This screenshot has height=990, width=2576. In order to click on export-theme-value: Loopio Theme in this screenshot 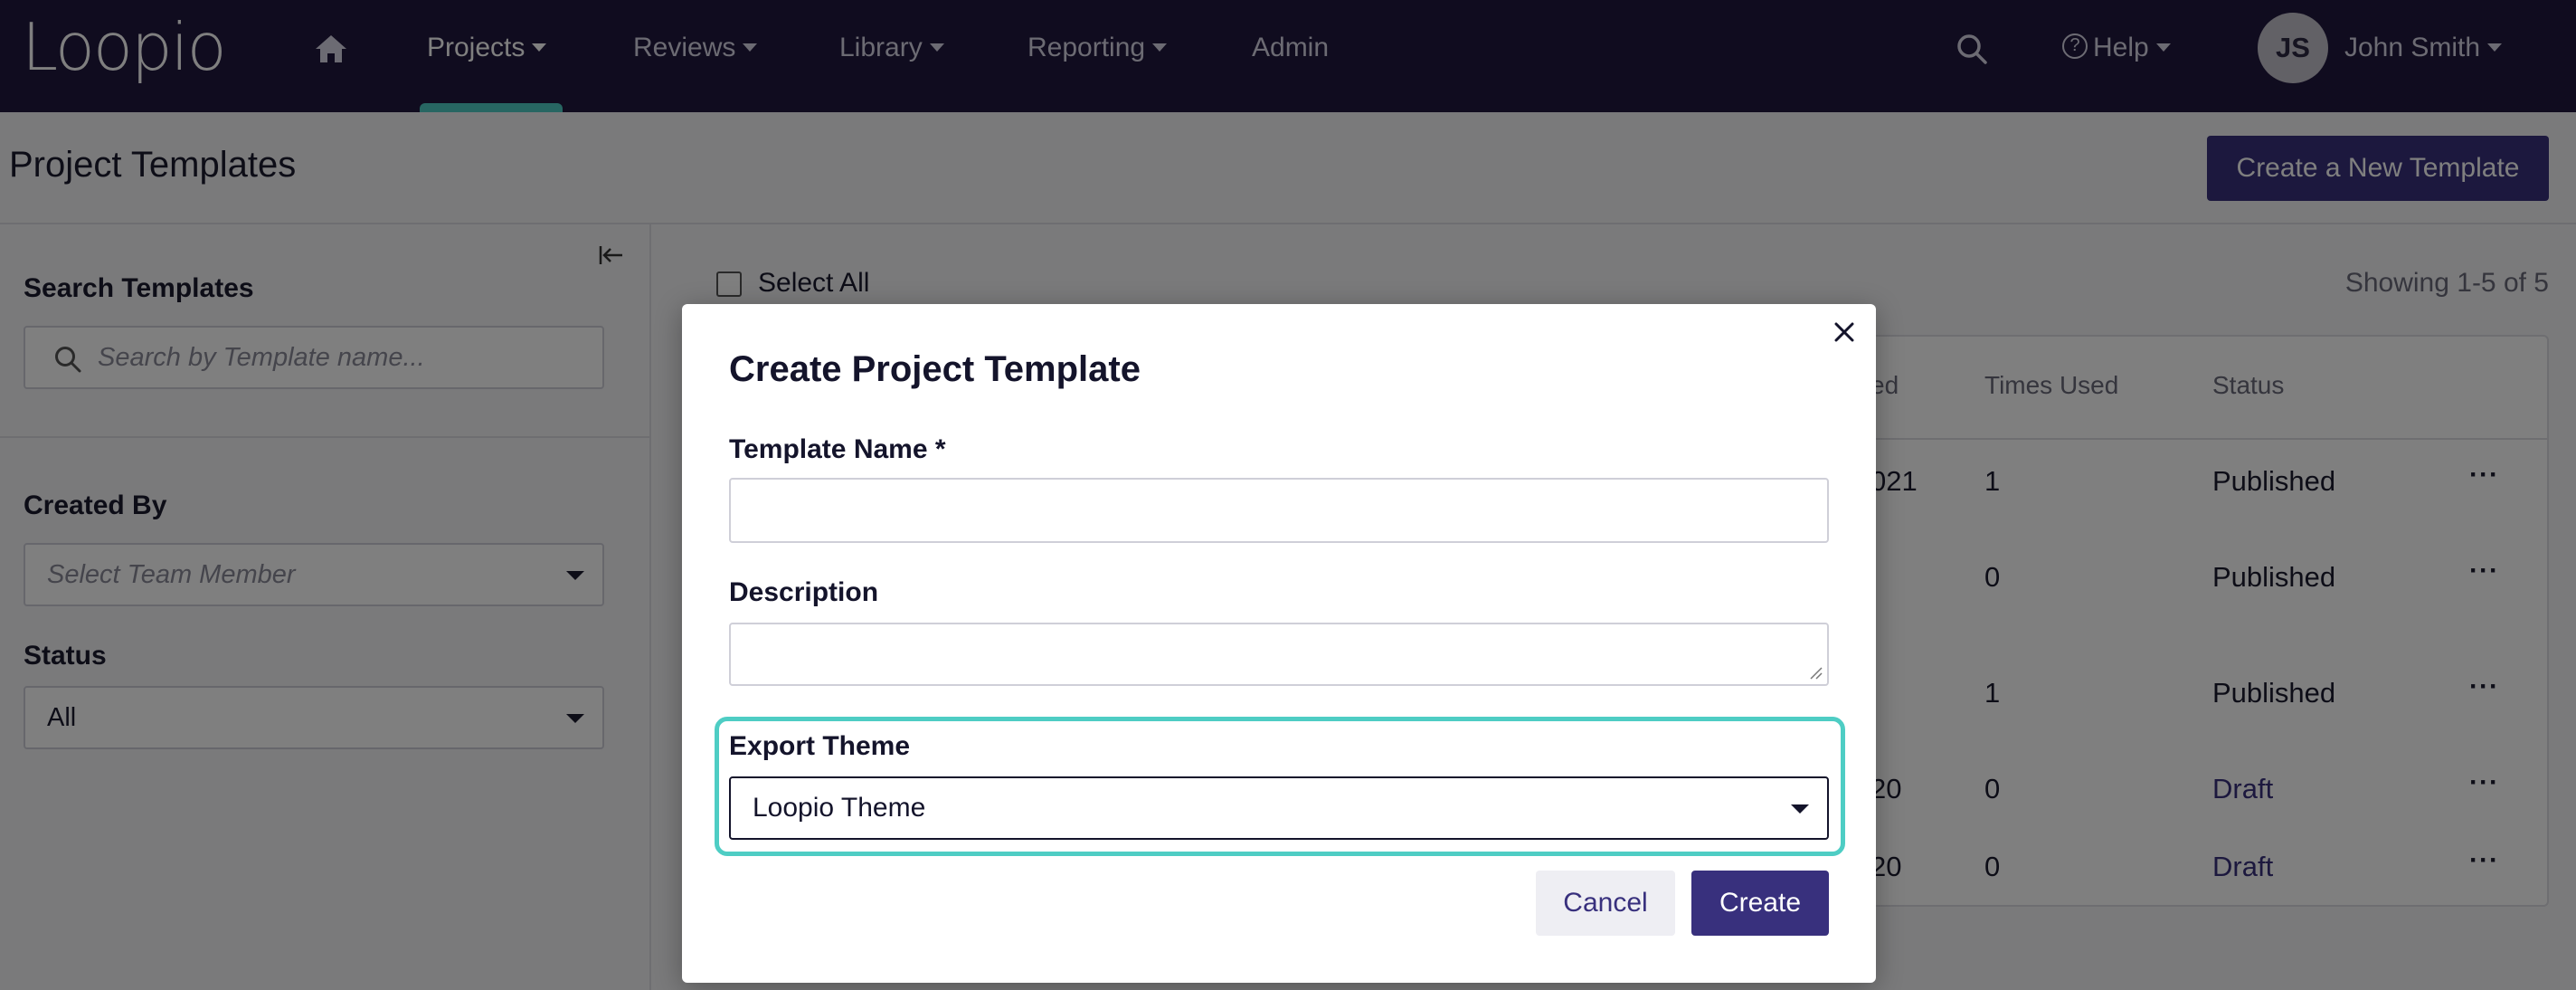, I will do `click(840, 808)`.